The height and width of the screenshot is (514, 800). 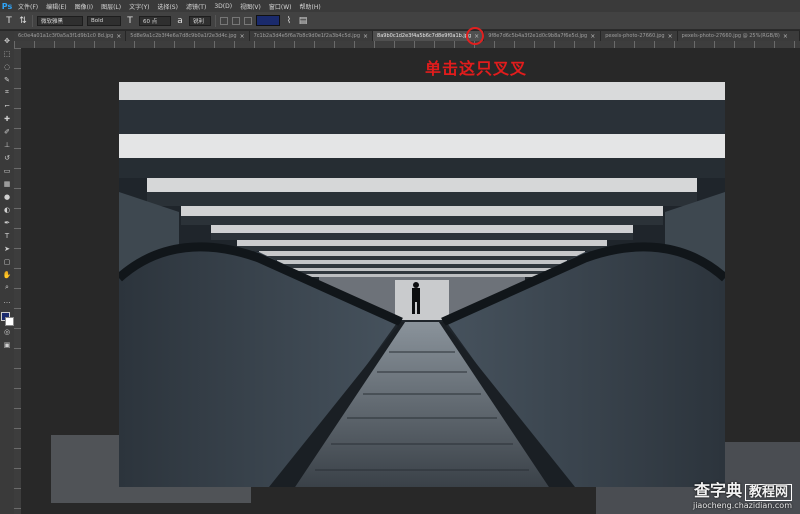 I want to click on watermark: 查字典 教程网 jiaocheng.chazidian.com, so click(x=742, y=493).